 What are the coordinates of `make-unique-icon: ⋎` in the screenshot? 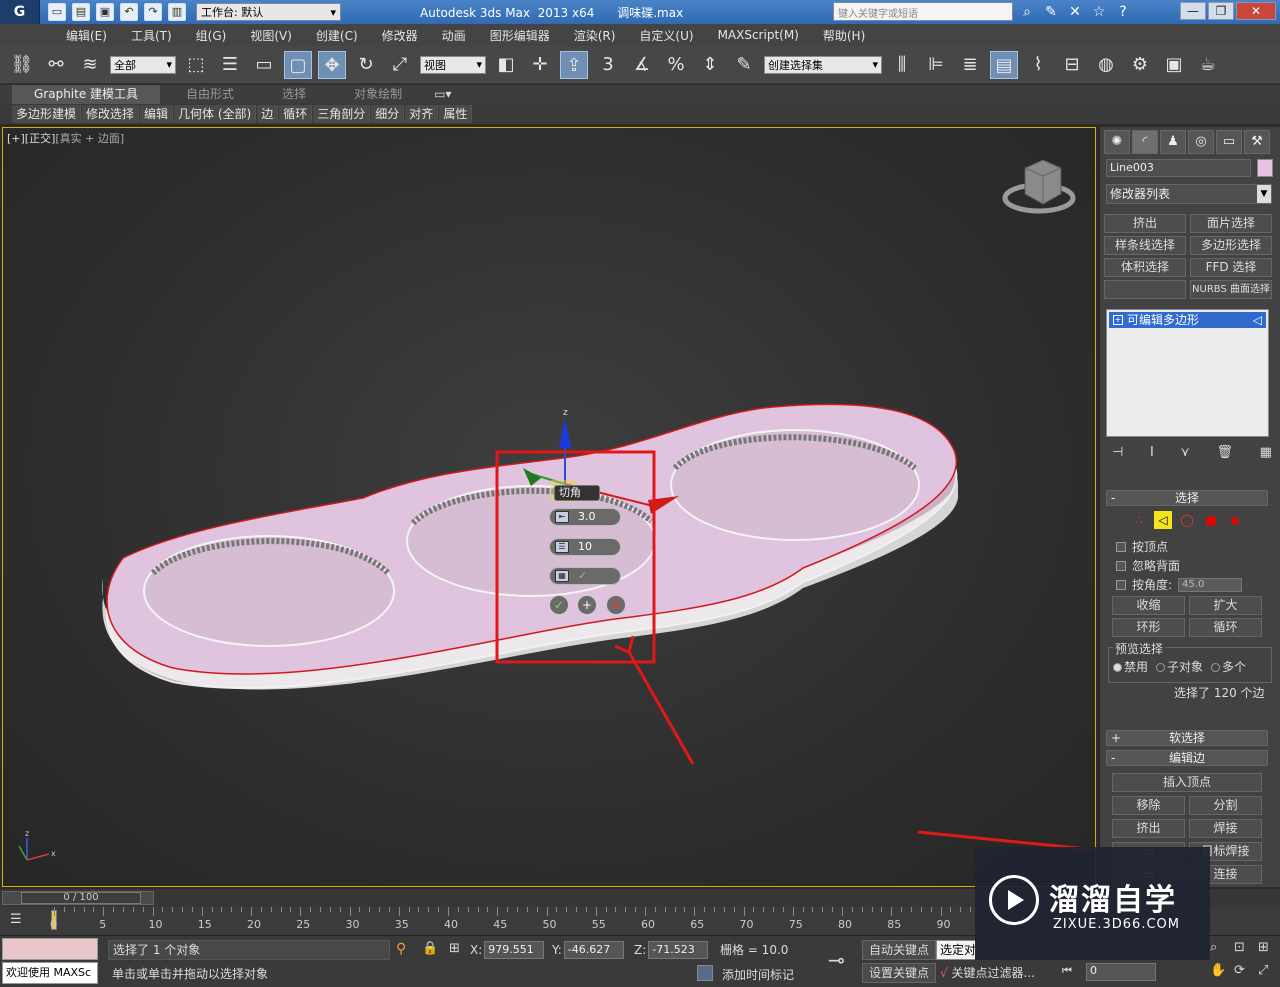 It's located at (1185, 452).